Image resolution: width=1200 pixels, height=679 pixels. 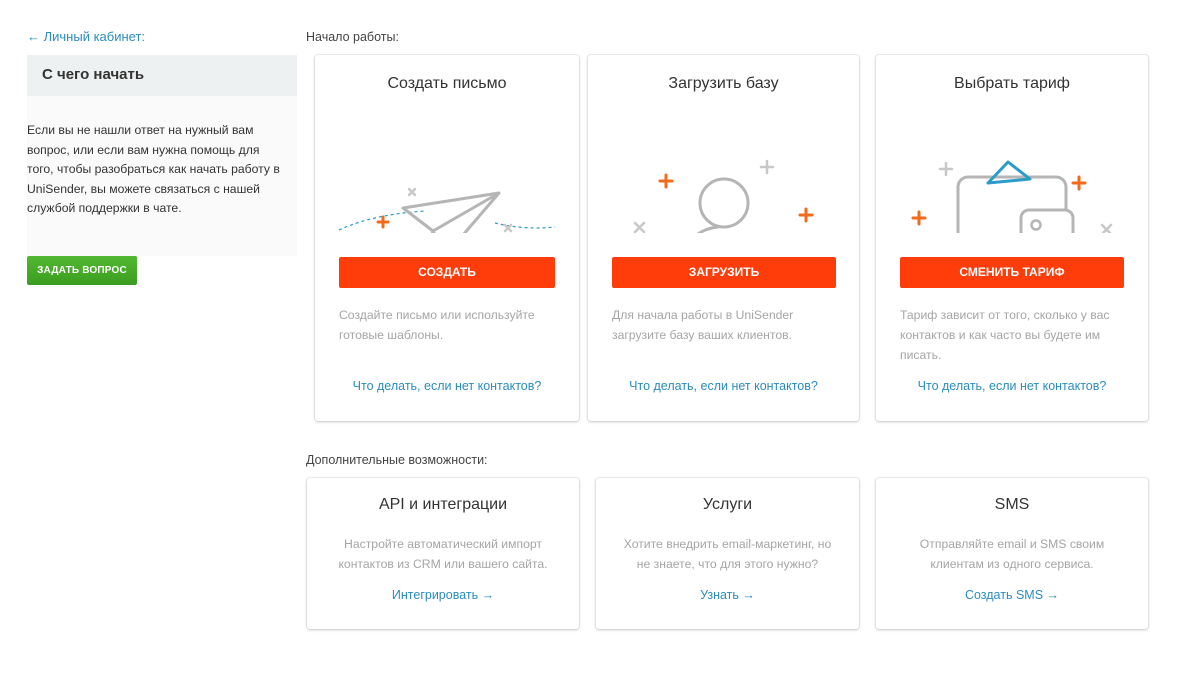 I want to click on integrate-link: Интегрировать →, so click(x=443, y=595).